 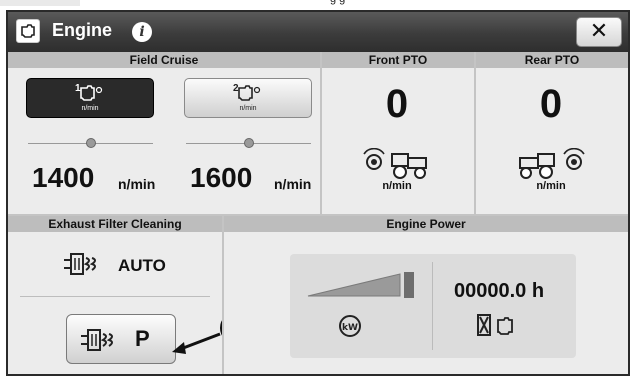 I want to click on kw-engine-icon: kW, so click(x=350, y=326).